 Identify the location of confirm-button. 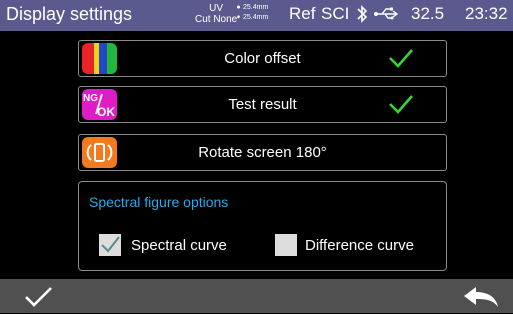
(39, 297).